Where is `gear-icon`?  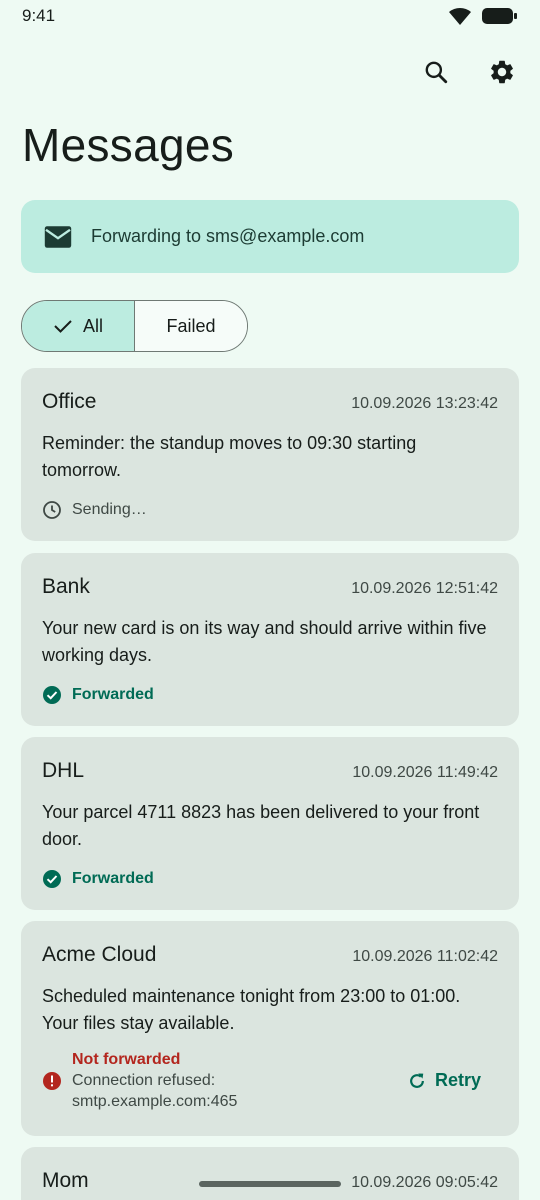
gear-icon is located at coordinates (502, 72).